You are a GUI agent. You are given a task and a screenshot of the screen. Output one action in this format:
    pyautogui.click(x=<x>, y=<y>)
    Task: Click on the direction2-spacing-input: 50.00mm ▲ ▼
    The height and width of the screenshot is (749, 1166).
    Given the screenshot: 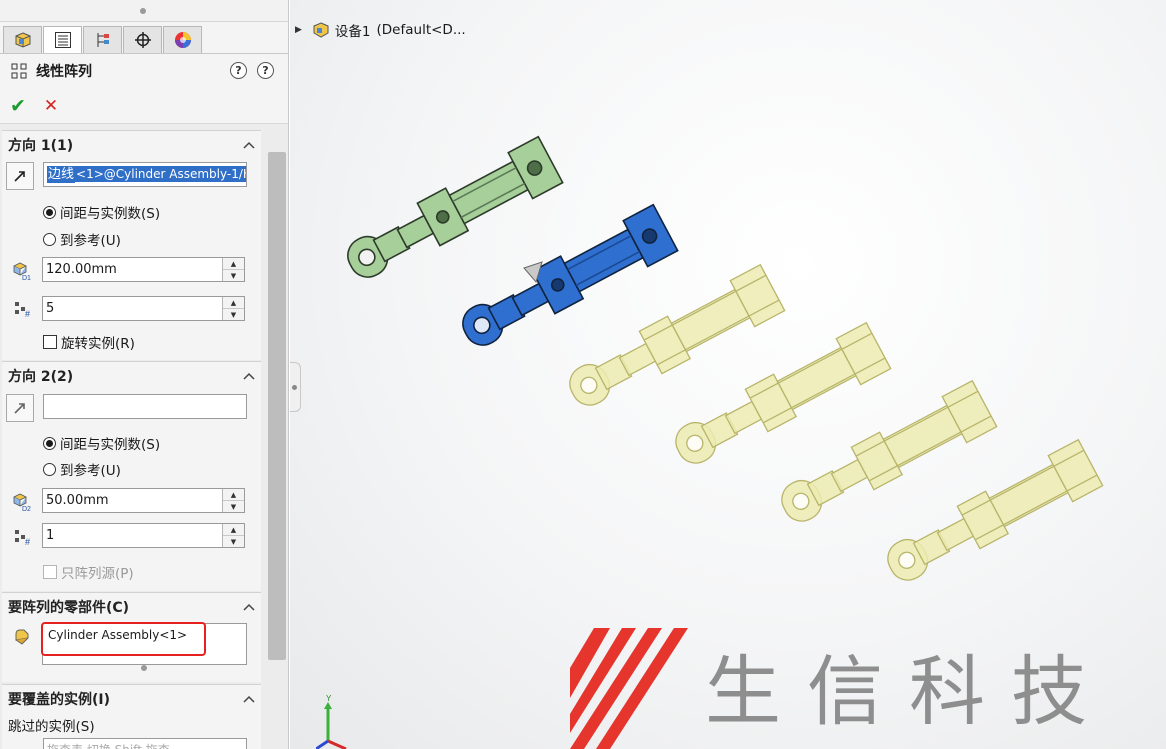 What is the action you would take?
    pyautogui.click(x=143, y=500)
    